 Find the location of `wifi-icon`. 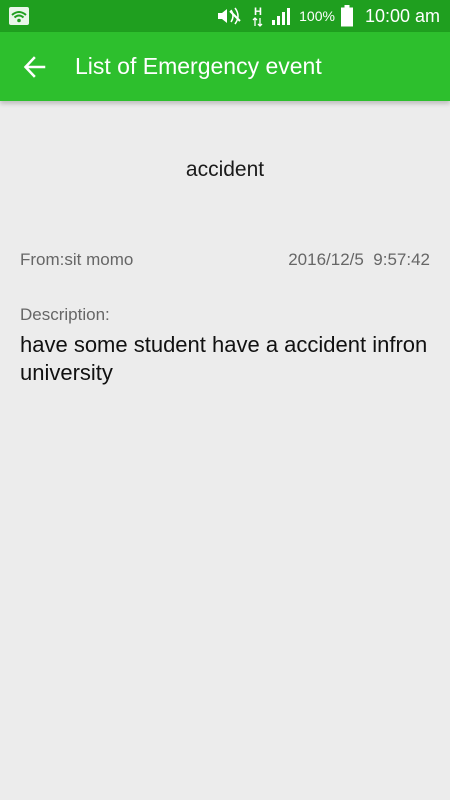

wifi-icon is located at coordinates (19, 16).